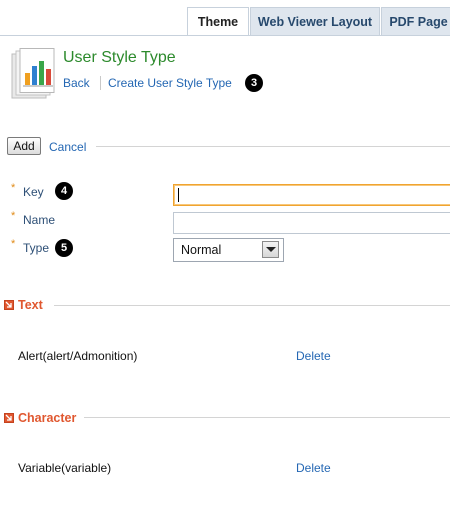 This screenshot has height=515, width=450. What do you see at coordinates (273, 146) in the screenshot?
I see `action-divider` at bounding box center [273, 146].